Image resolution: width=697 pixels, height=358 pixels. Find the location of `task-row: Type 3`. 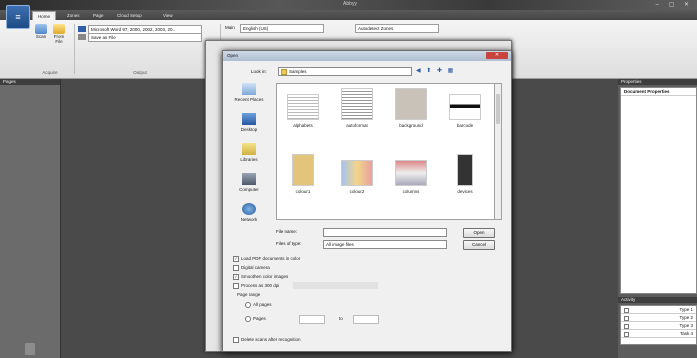

task-row: Type 3 is located at coordinates (658, 326).